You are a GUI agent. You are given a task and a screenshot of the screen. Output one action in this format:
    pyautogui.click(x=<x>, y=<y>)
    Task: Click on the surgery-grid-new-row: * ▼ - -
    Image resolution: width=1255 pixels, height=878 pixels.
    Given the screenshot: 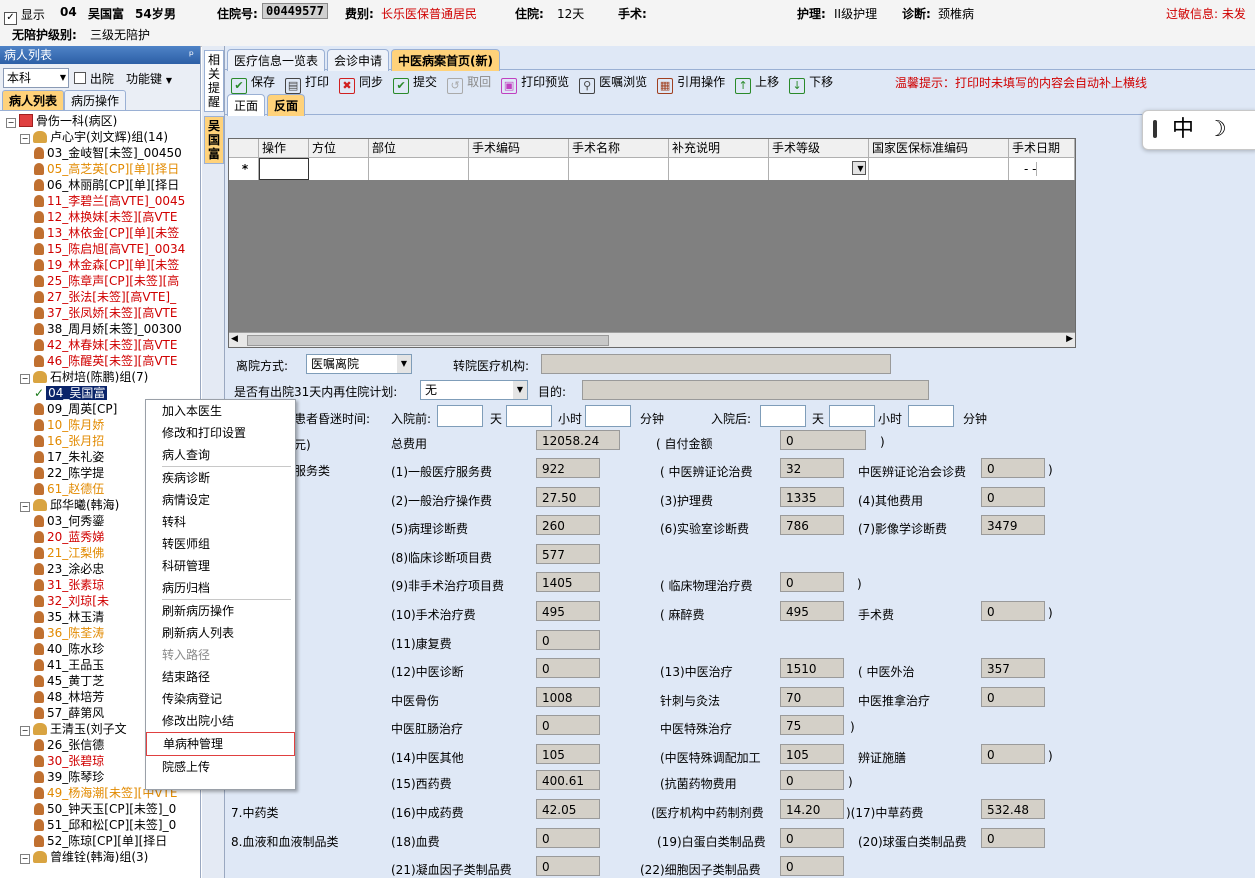 What is the action you would take?
    pyautogui.click(x=652, y=168)
    